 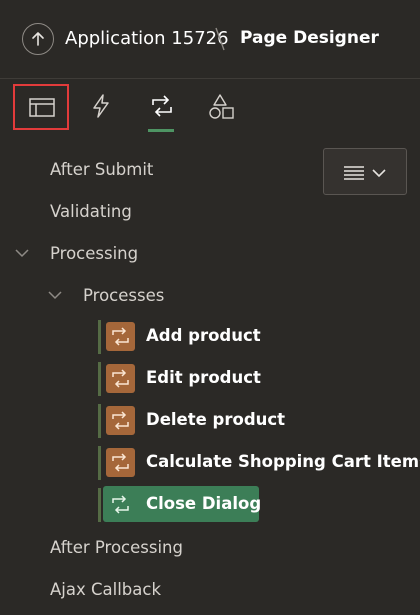 What do you see at coordinates (309, 38) in the screenshot?
I see `page-title: Page Designer` at bounding box center [309, 38].